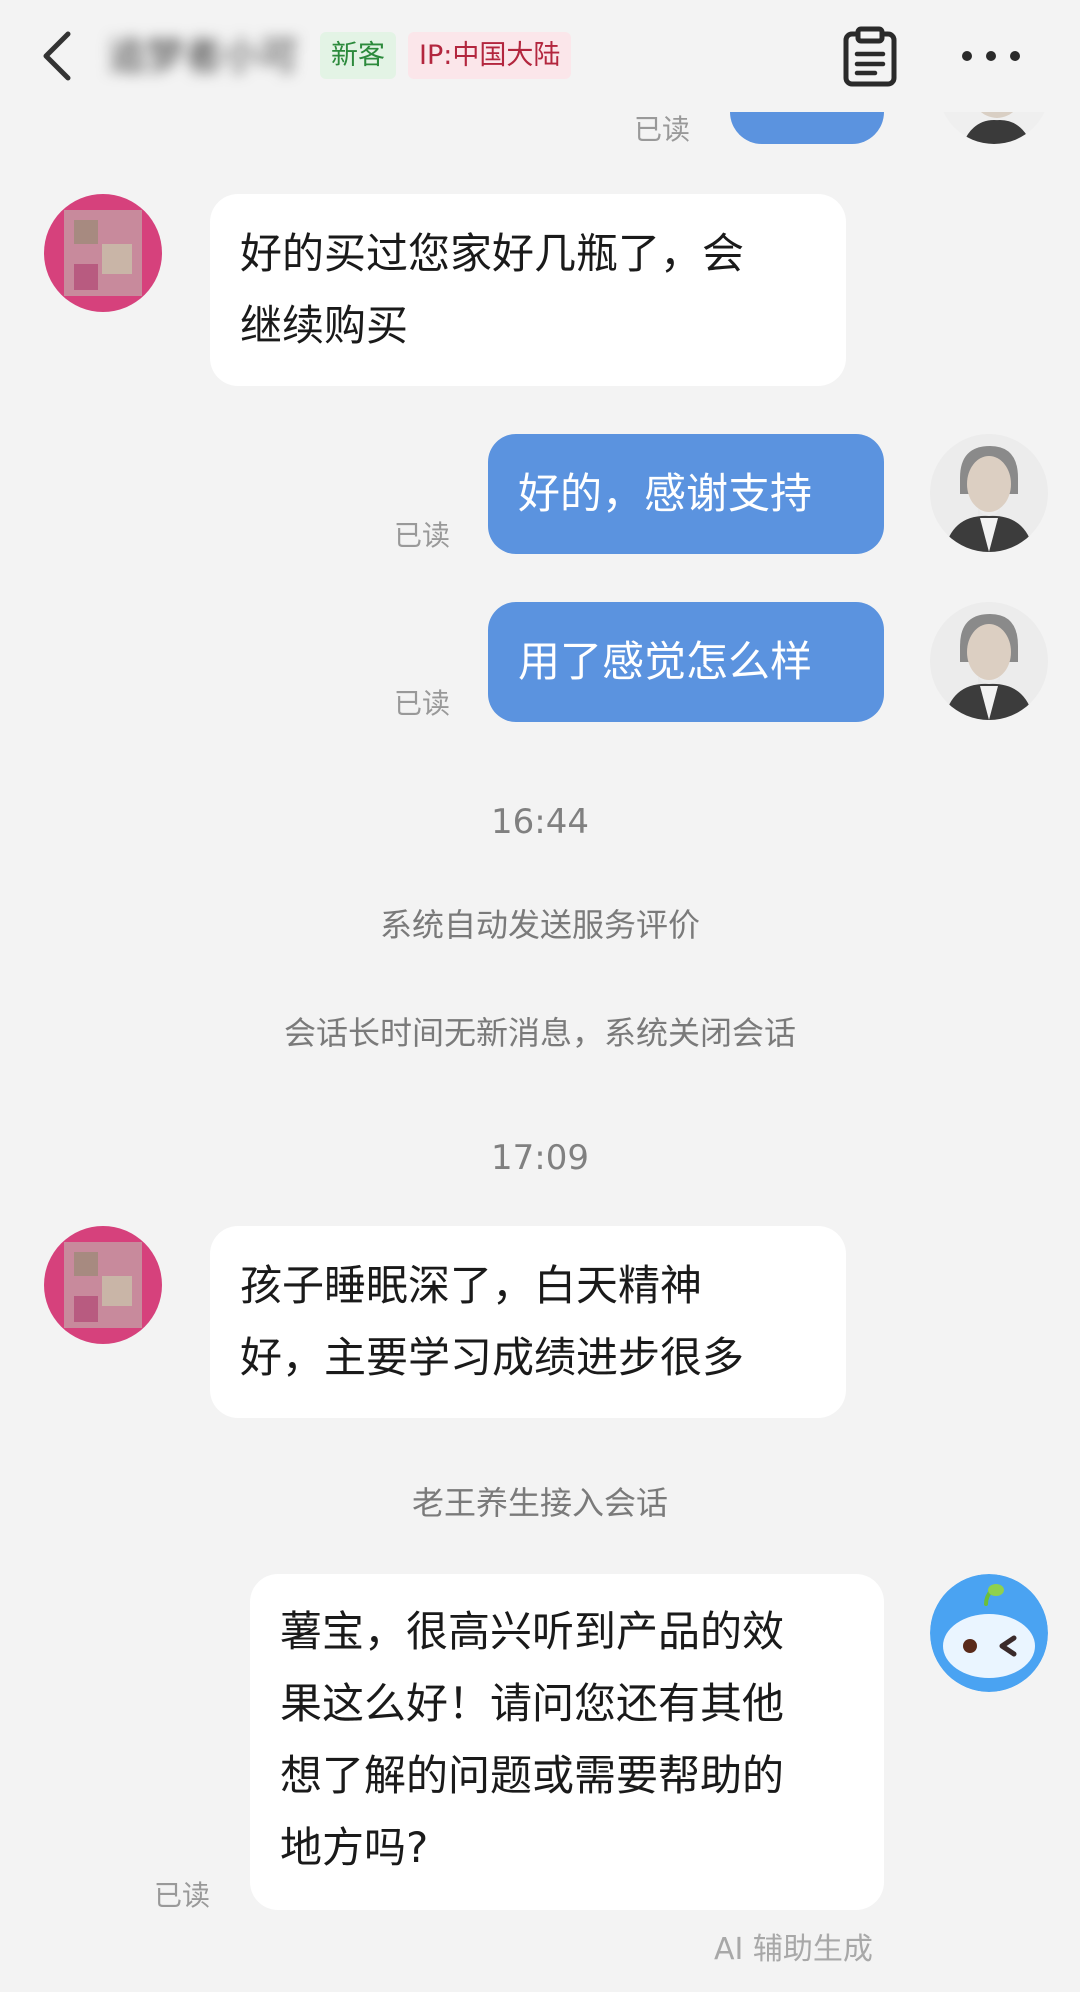 This screenshot has height=1992, width=1080. Describe the element at coordinates (213, 56) in the screenshot. I see `contact-name: 追梦者小可` at that location.